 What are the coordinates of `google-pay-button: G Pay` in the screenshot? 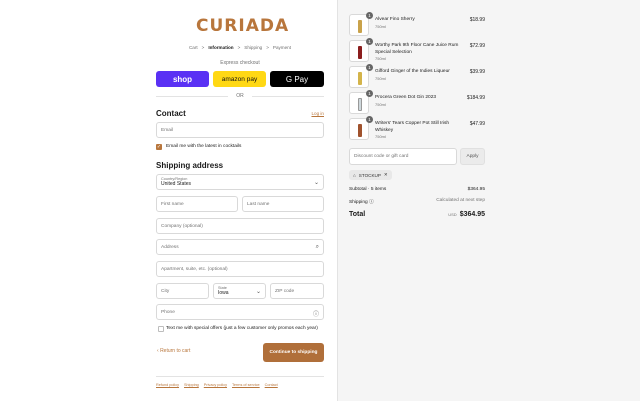 It's located at (297, 79).